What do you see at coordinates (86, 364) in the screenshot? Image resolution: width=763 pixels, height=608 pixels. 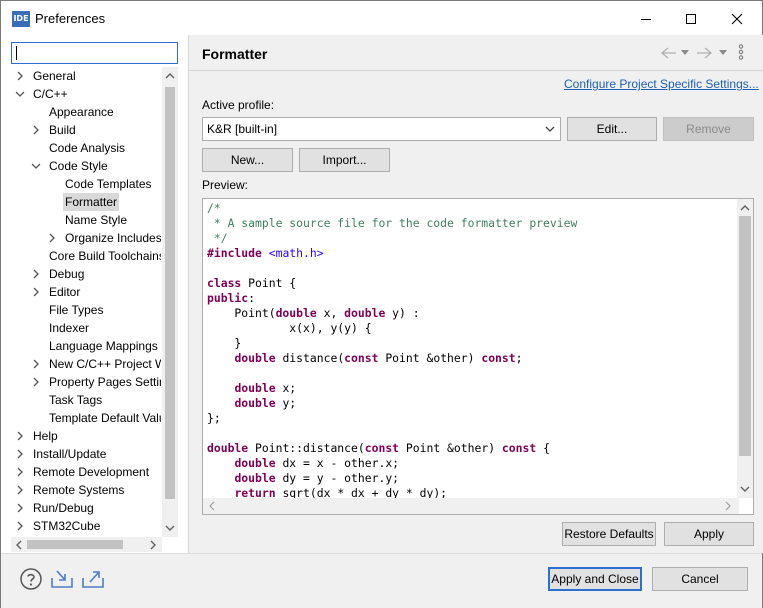 I see `tree-item: New C/C++ Project Wizard` at bounding box center [86, 364].